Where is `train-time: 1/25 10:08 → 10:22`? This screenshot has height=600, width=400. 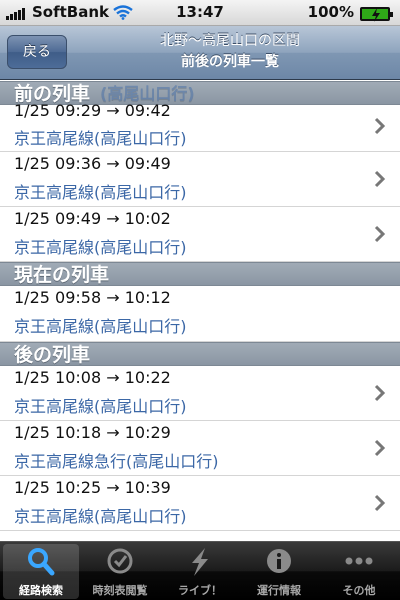
train-time: 1/25 10:08 → 10:22 is located at coordinates (92, 377).